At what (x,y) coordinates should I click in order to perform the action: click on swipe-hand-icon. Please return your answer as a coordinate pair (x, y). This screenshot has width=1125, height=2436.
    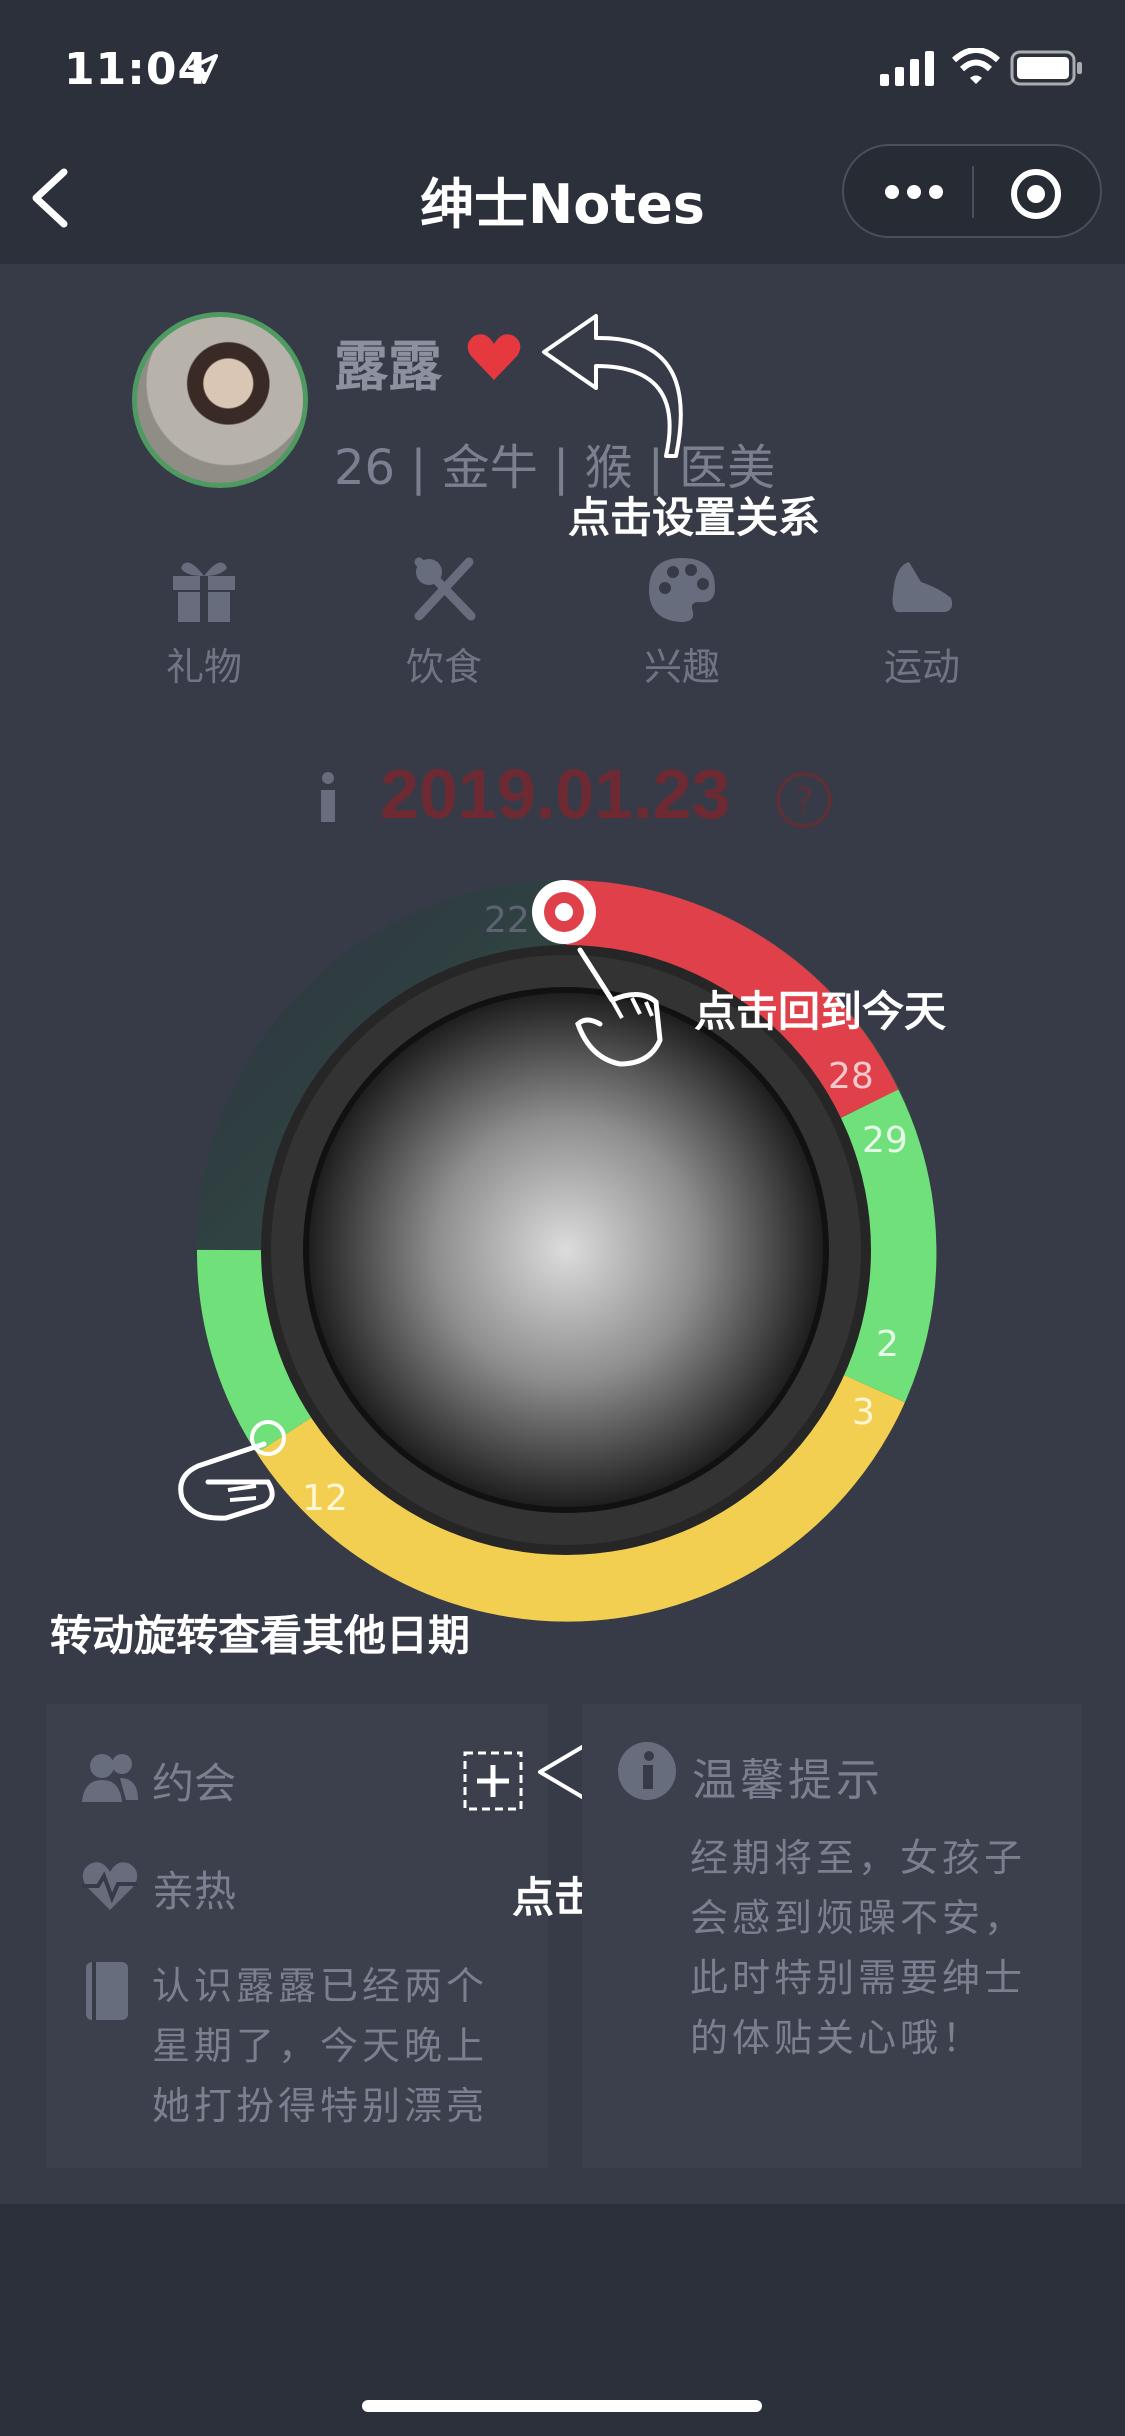
    Looking at the image, I should click on (232, 1470).